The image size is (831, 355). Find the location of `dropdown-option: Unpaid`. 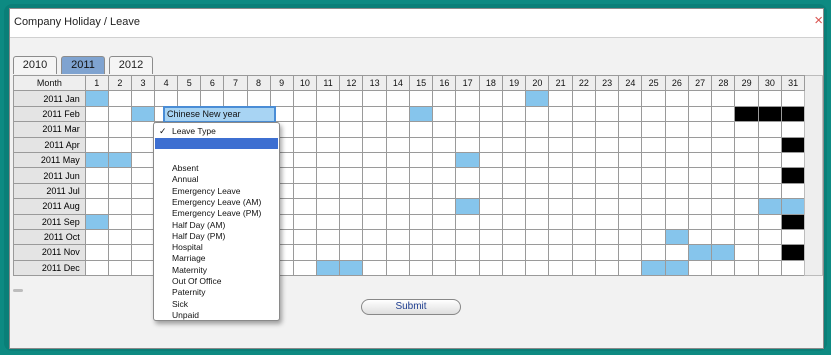

dropdown-option: Unpaid is located at coordinates (216, 315).